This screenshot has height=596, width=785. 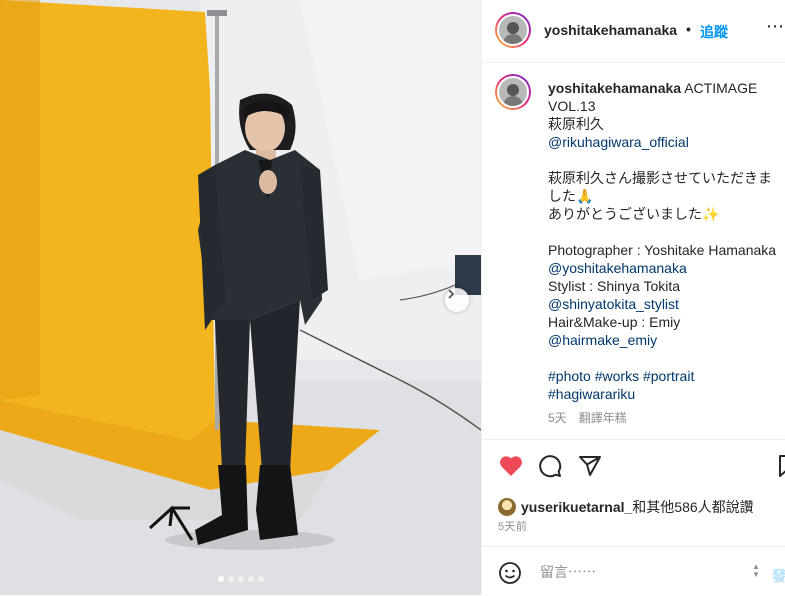 I want to click on comment-composer: ▲▼ 發, so click(x=633, y=571).